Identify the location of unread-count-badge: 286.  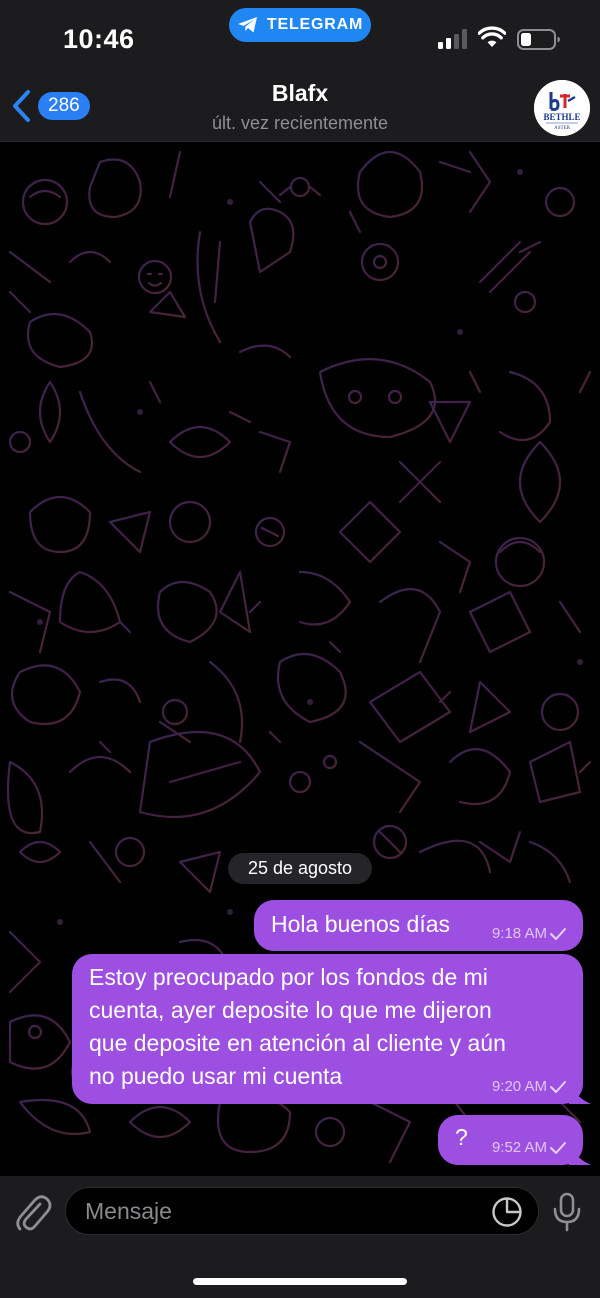
(64, 106).